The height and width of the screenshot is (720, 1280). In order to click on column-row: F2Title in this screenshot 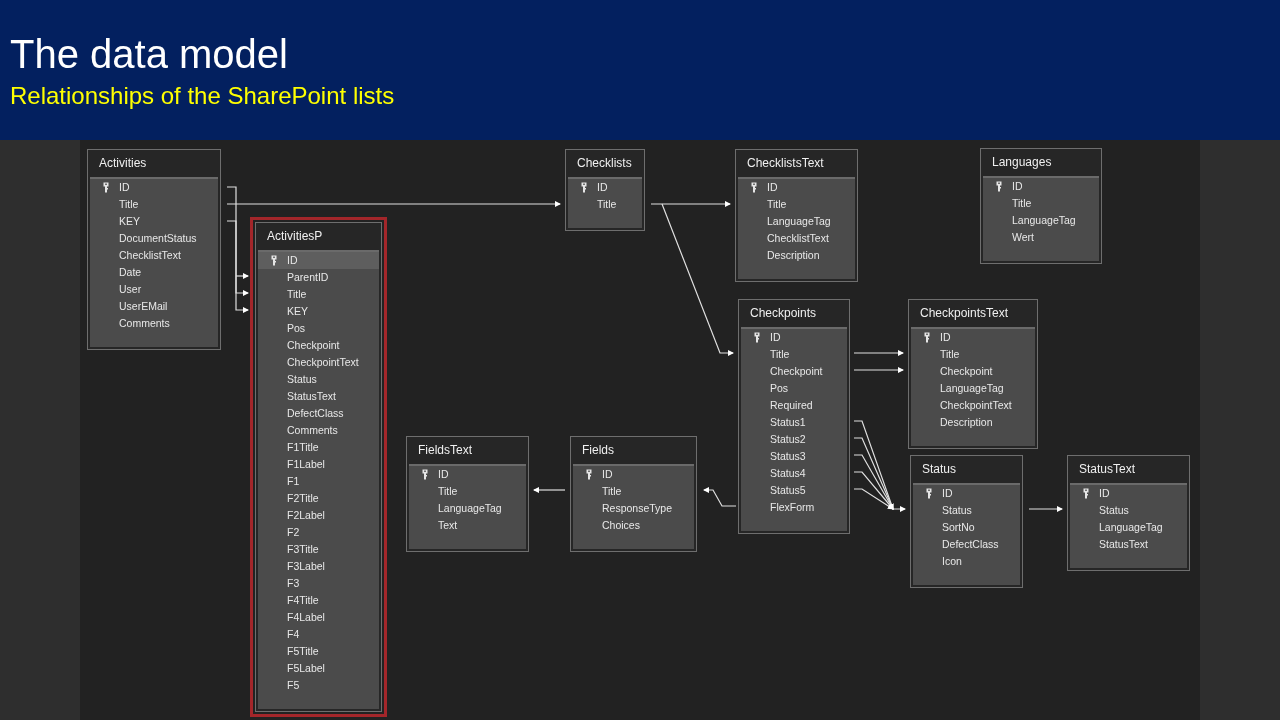, I will do `click(318, 498)`.